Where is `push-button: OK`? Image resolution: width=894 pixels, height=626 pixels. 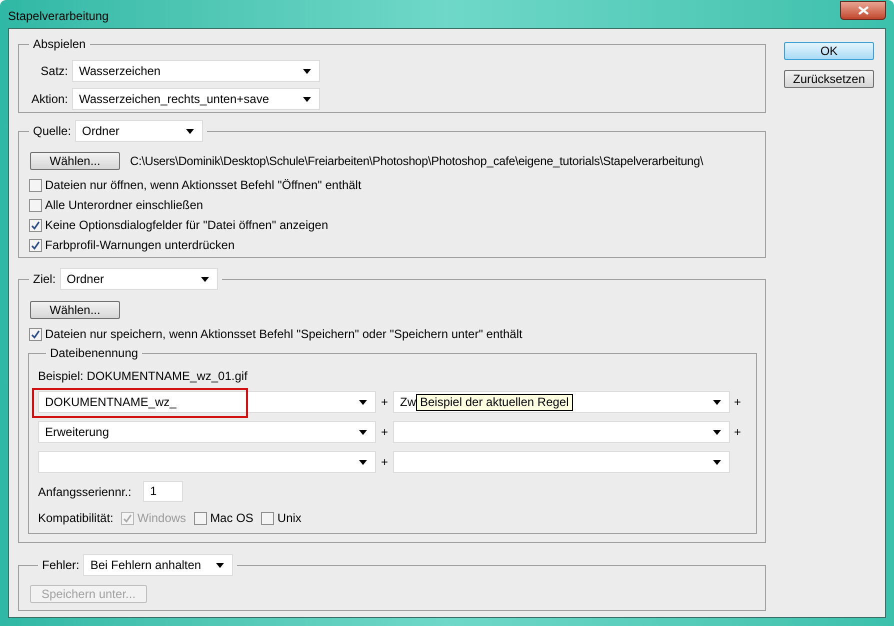 push-button: OK is located at coordinates (829, 51).